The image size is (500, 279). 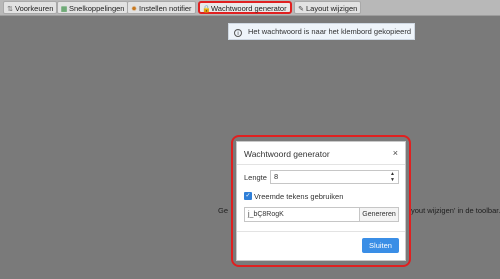 What do you see at coordinates (302, 214) in the screenshot?
I see `password-field: j_bÇ8RogK` at bounding box center [302, 214].